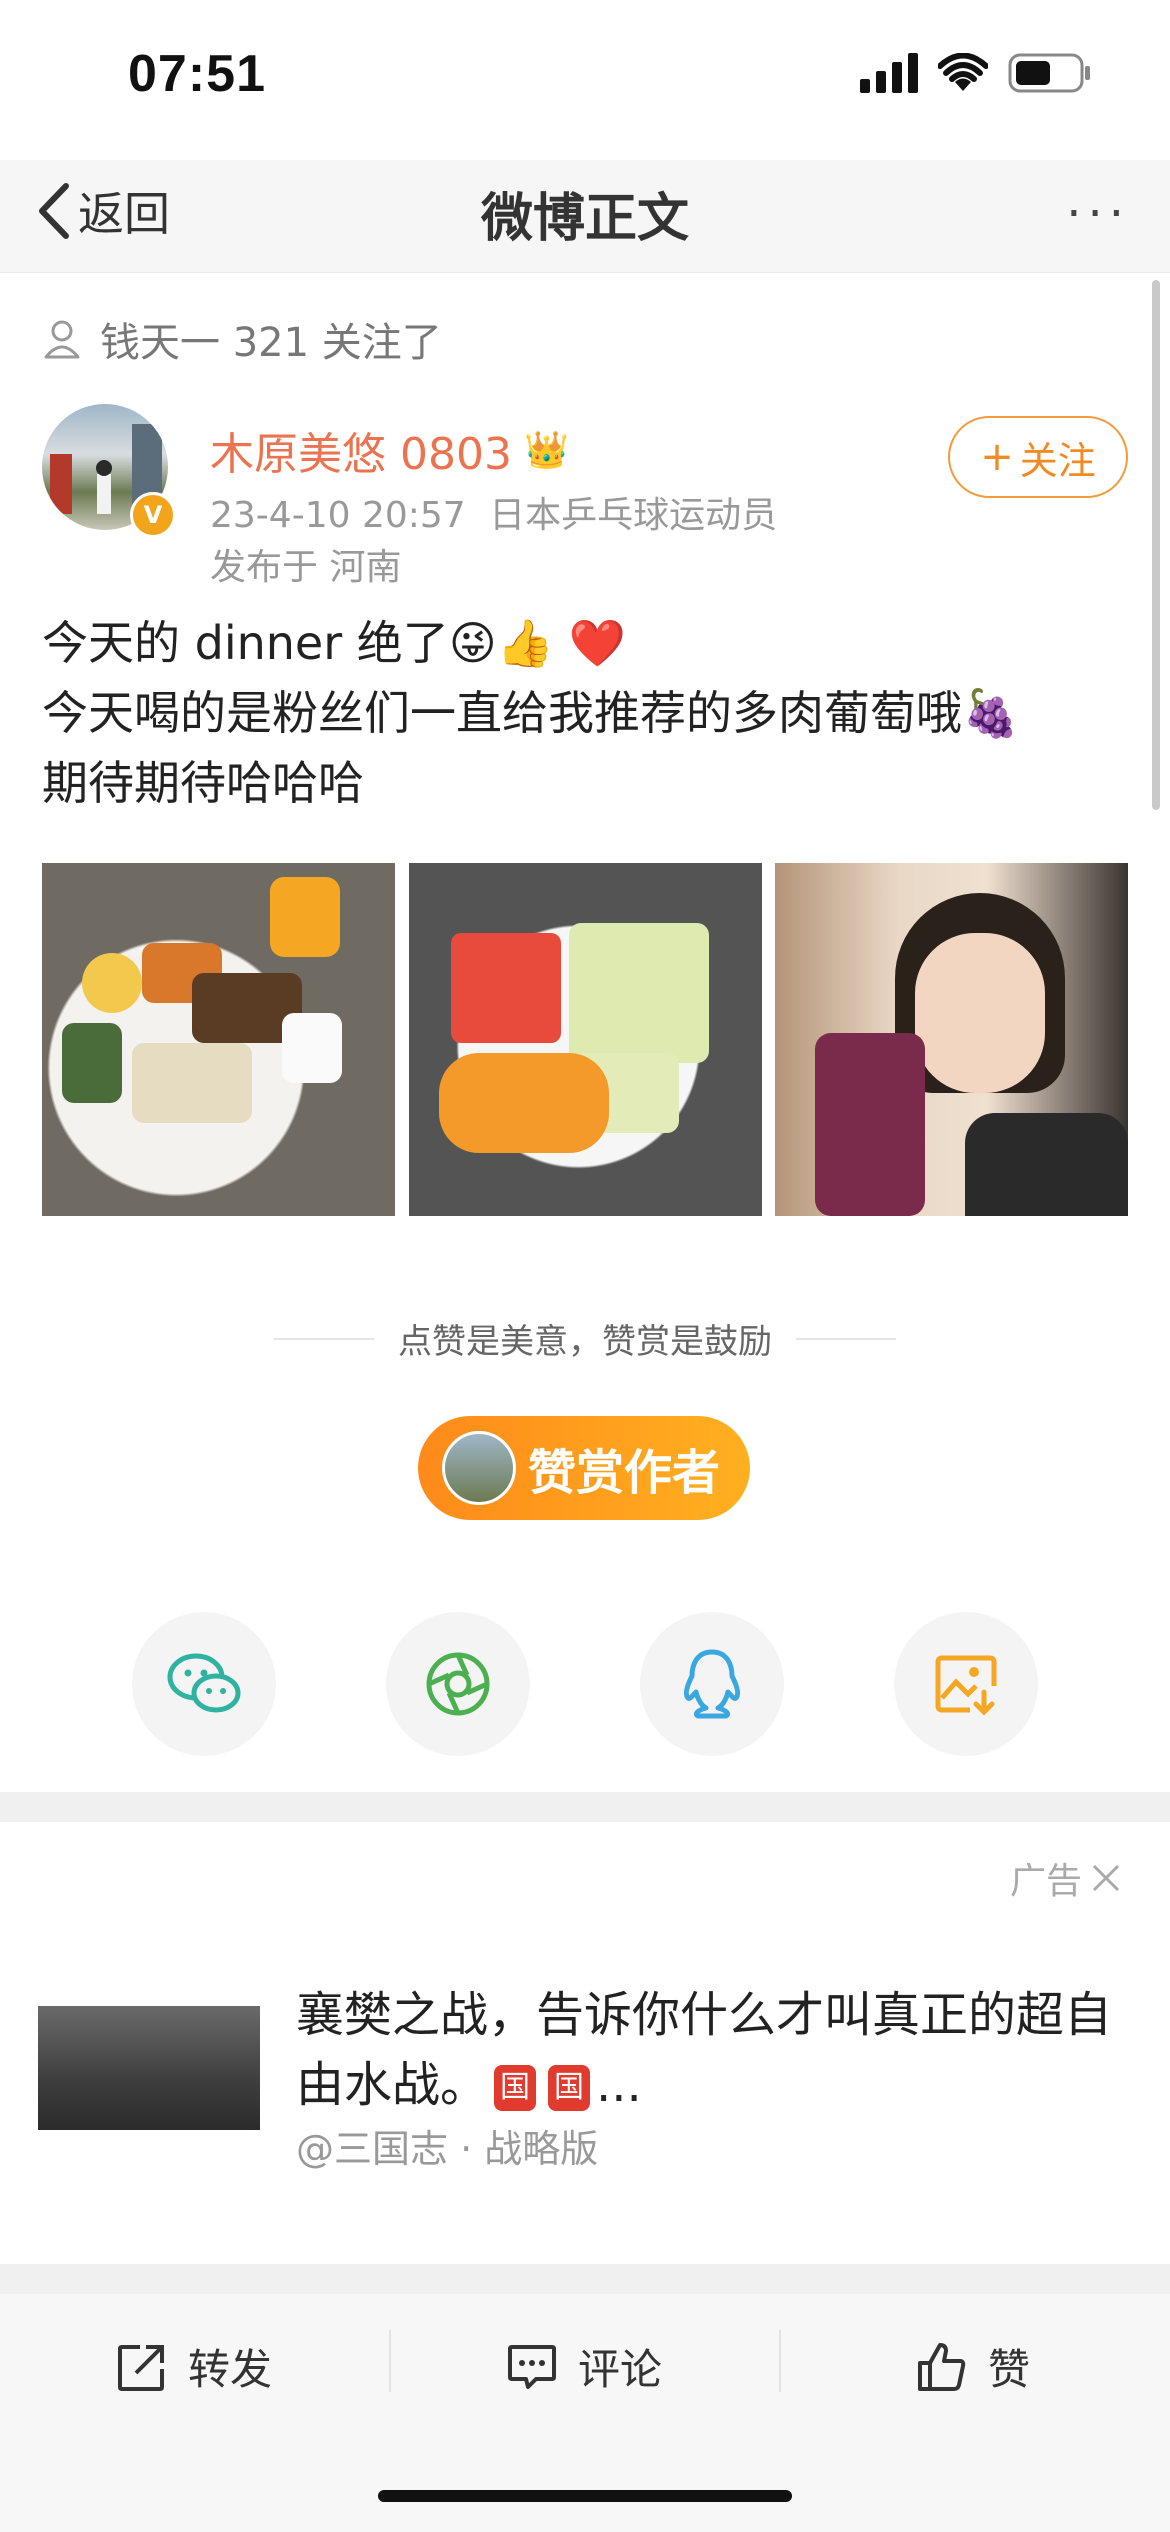 This screenshot has height=2532, width=1170. Describe the element at coordinates (585, 1039) in the screenshot. I see `post-image-fruit-plate` at that location.